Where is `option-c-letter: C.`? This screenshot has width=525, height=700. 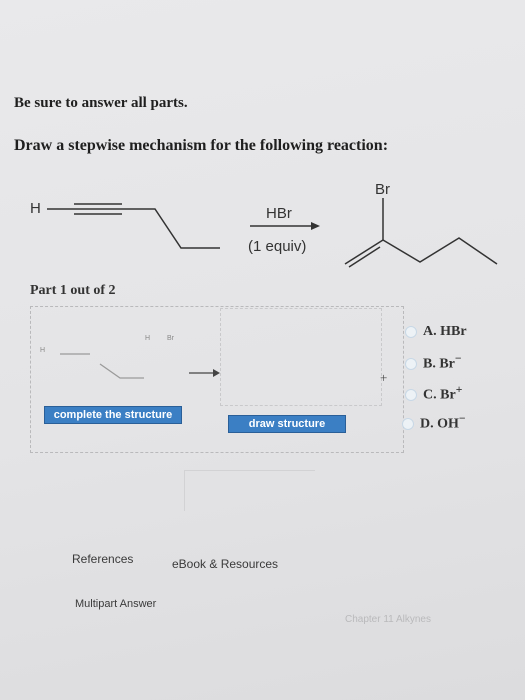
option-c-letter: C. is located at coordinates (430, 395).